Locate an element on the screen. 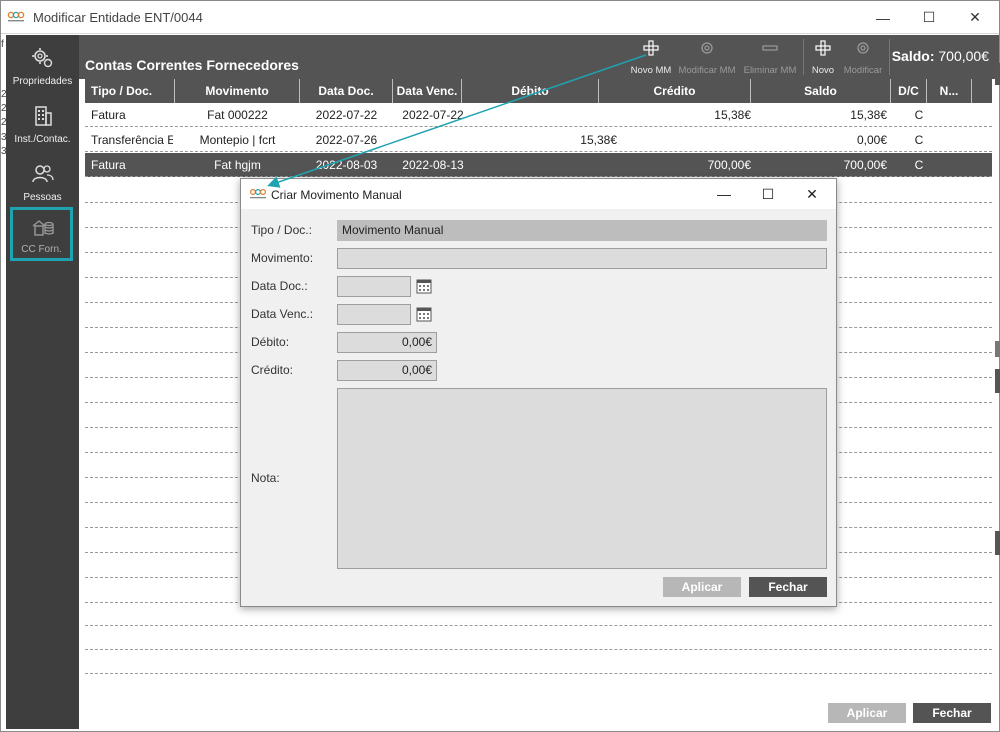 Image resolution: width=1000 pixels, height=732 pixels. cell-data-venc is located at coordinates (433, 140).